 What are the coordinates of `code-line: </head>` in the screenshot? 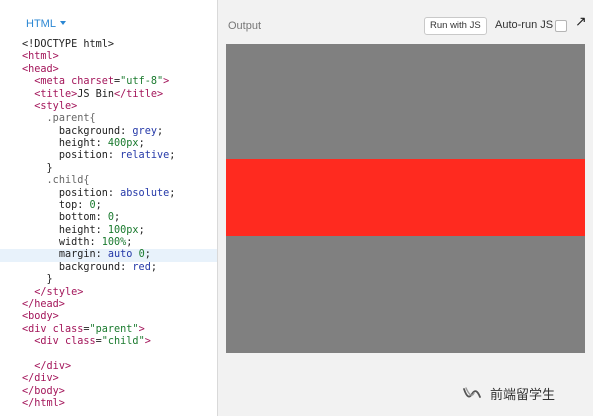 It's located at (108, 305).